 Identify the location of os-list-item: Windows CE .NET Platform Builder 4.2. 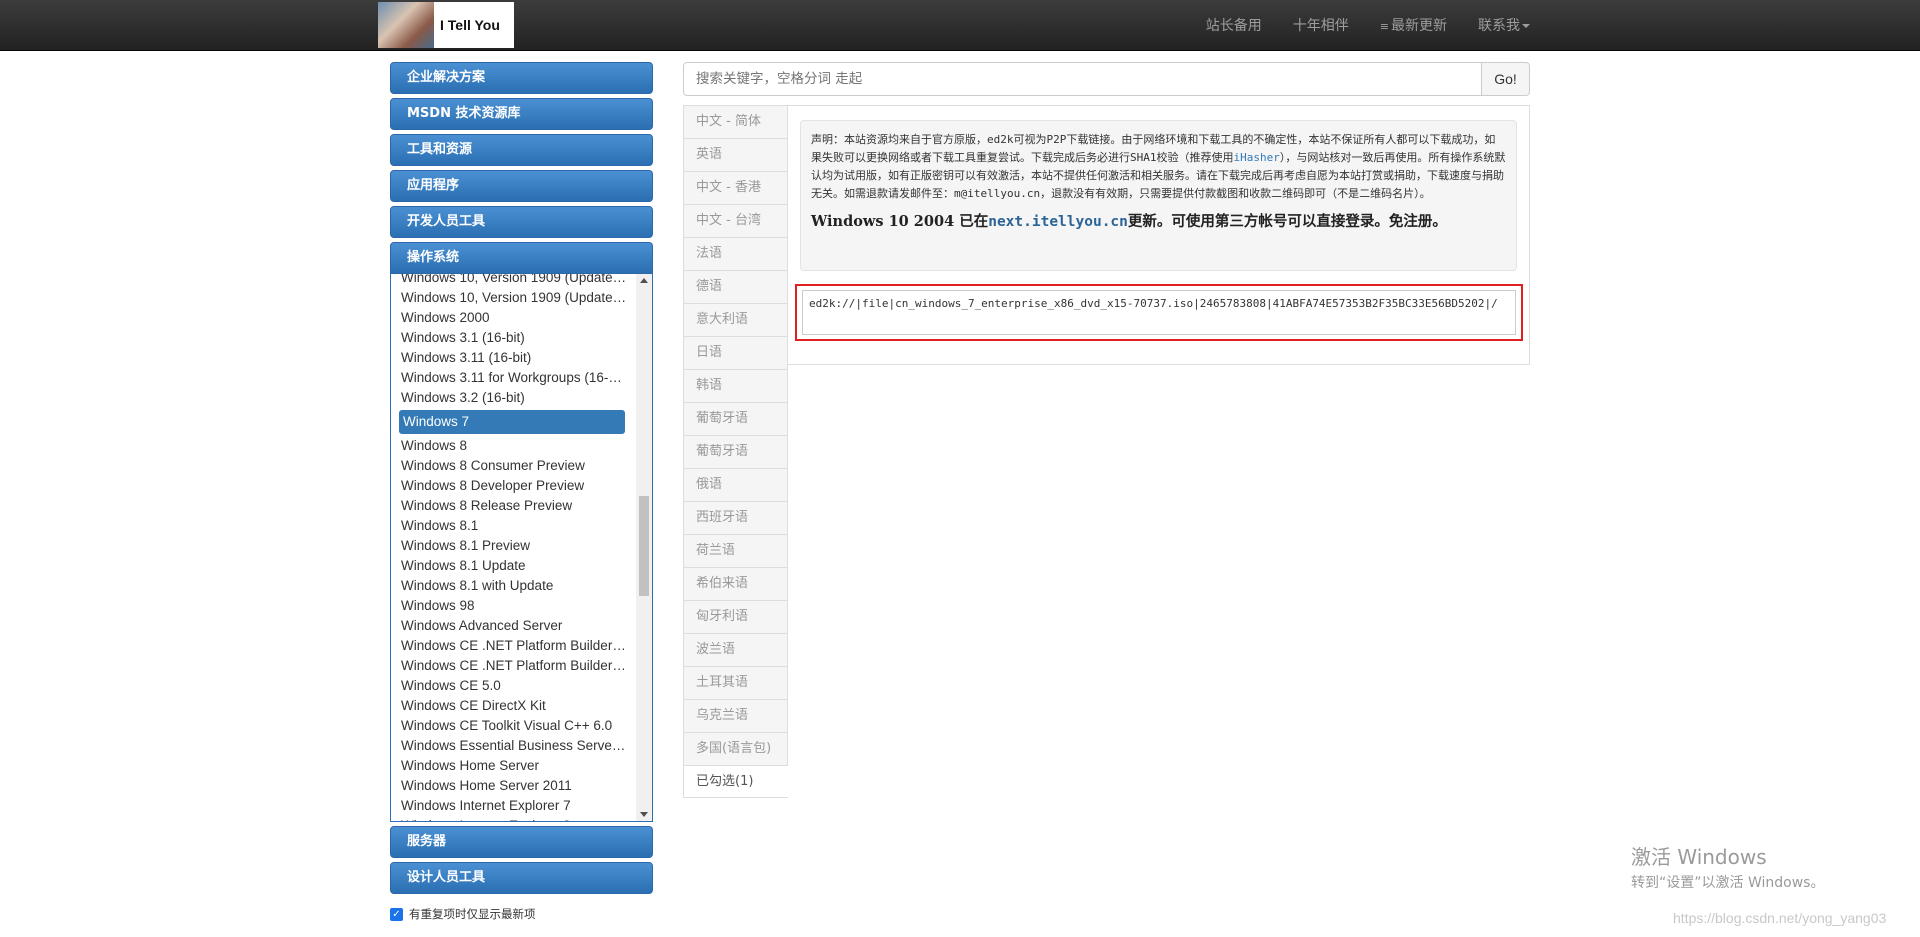
(509, 666).